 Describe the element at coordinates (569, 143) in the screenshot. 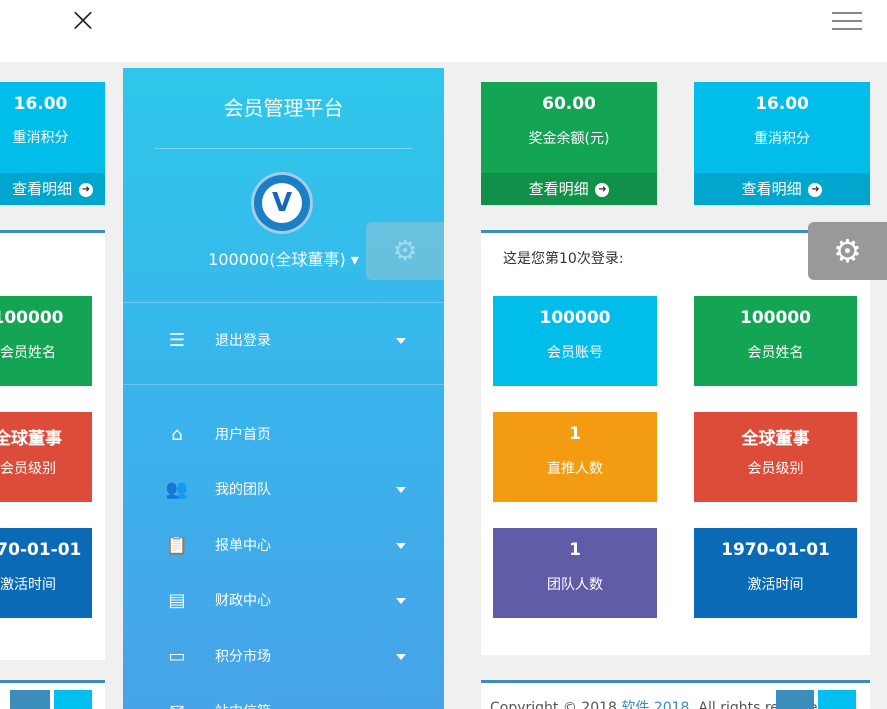

I see `card-bonus-balance: 60.00 奖金余额(元) 查看明细 ➜` at that location.